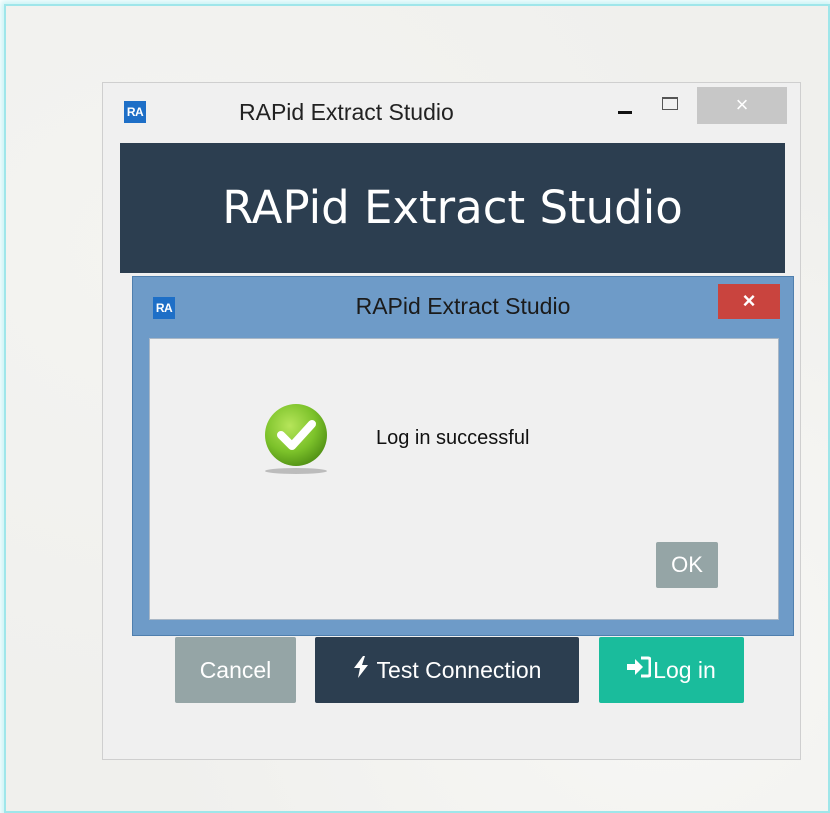 Image resolution: width=830 pixels, height=813 pixels. What do you see at coordinates (346, 112) in the screenshot?
I see `window-title: RAPid Extract Studio` at bounding box center [346, 112].